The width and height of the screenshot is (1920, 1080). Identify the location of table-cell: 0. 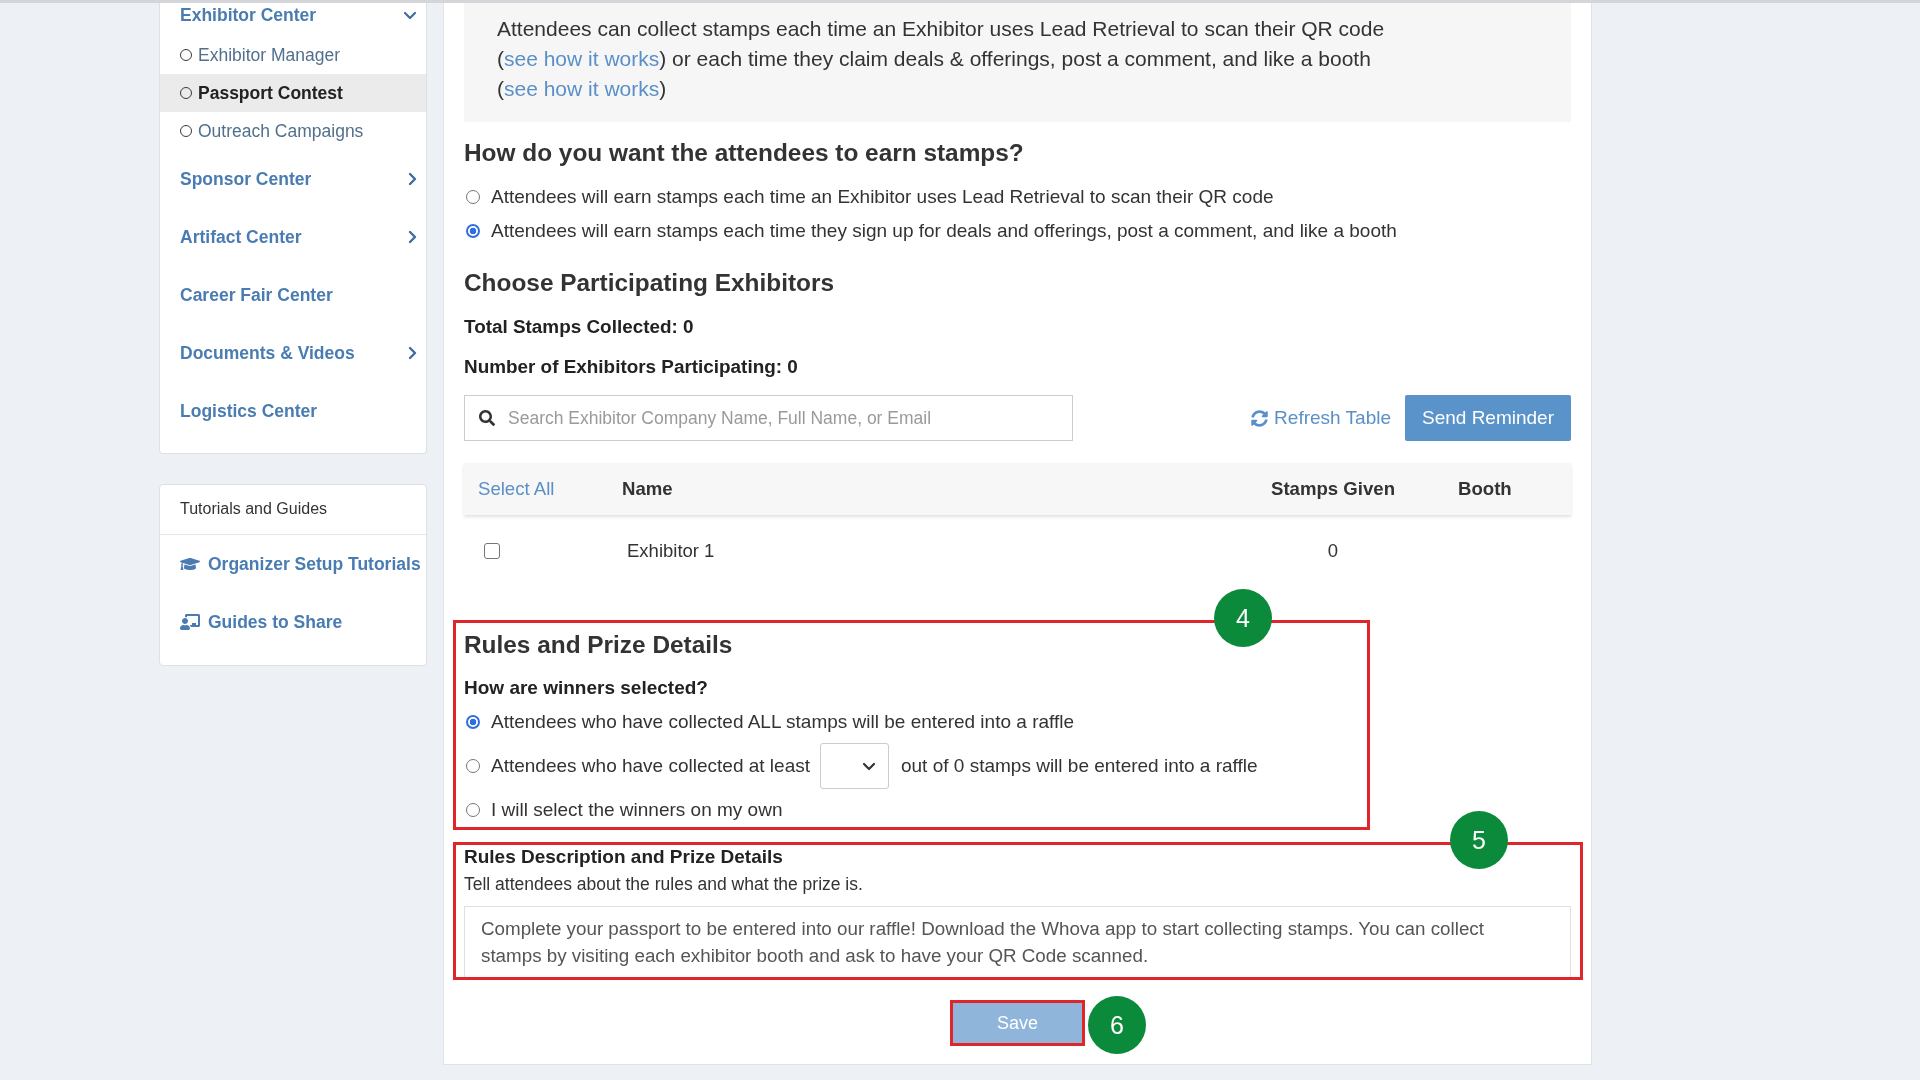
(1333, 551).